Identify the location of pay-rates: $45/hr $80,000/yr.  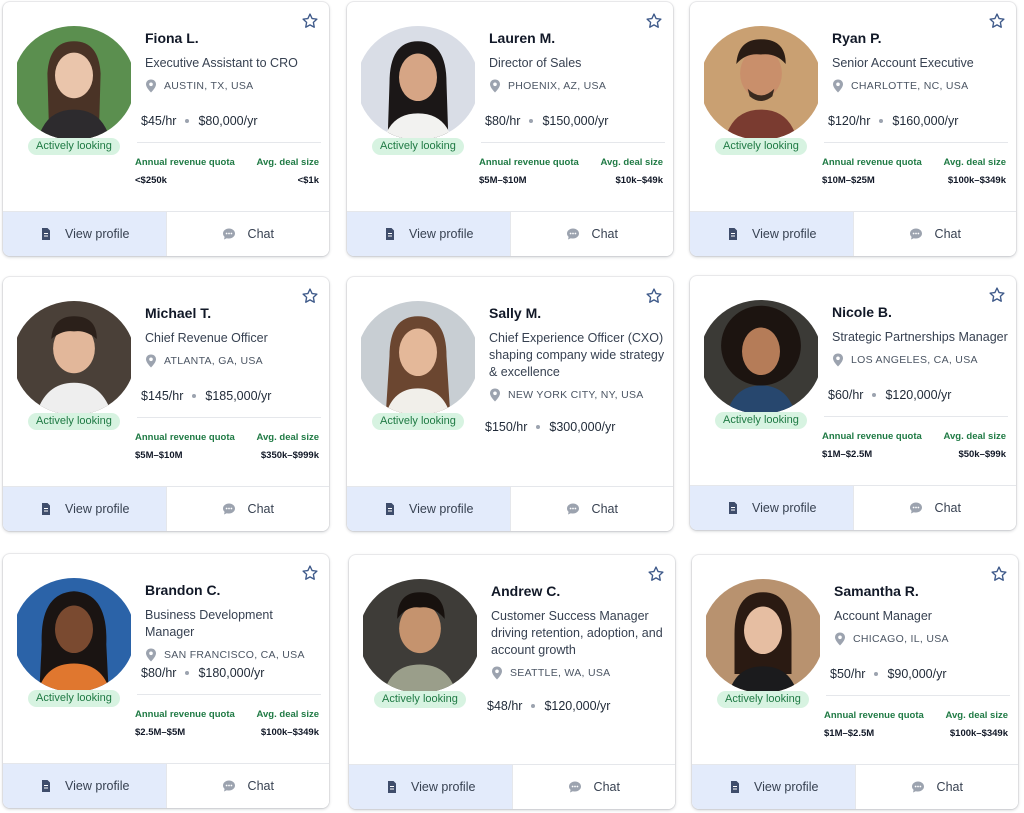
(229, 121).